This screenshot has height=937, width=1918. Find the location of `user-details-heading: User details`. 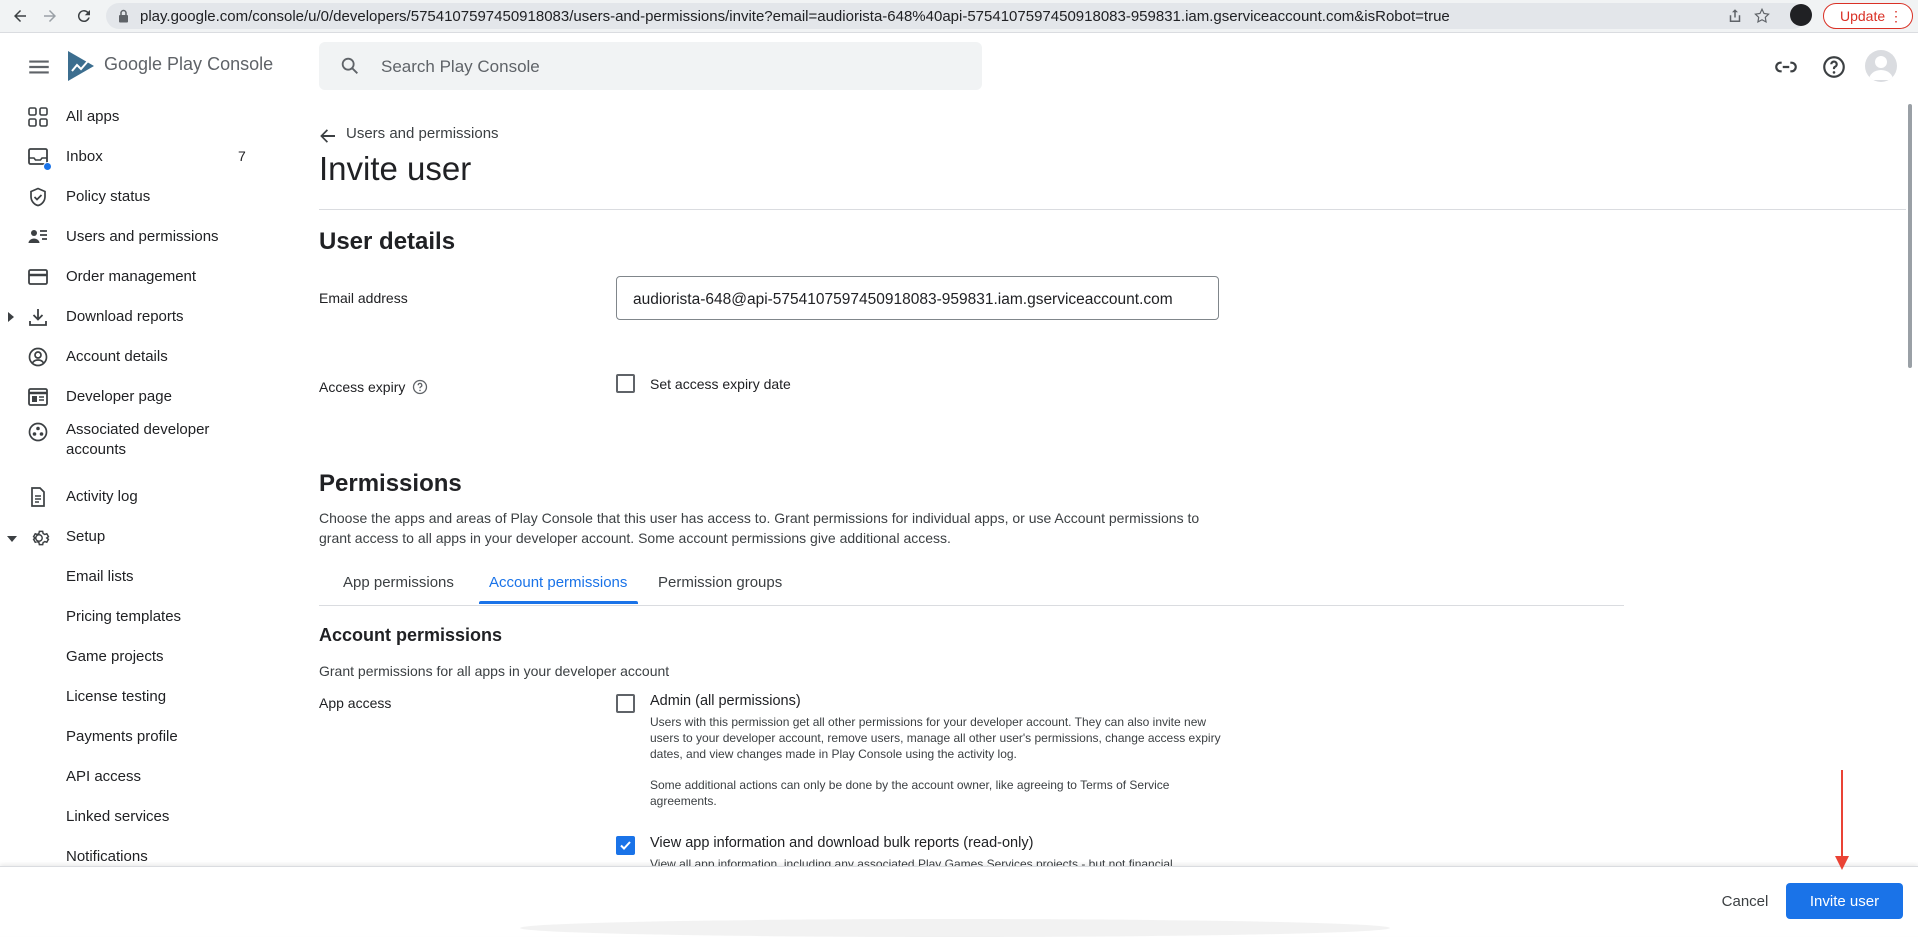

user-details-heading: User details is located at coordinates (387, 241).